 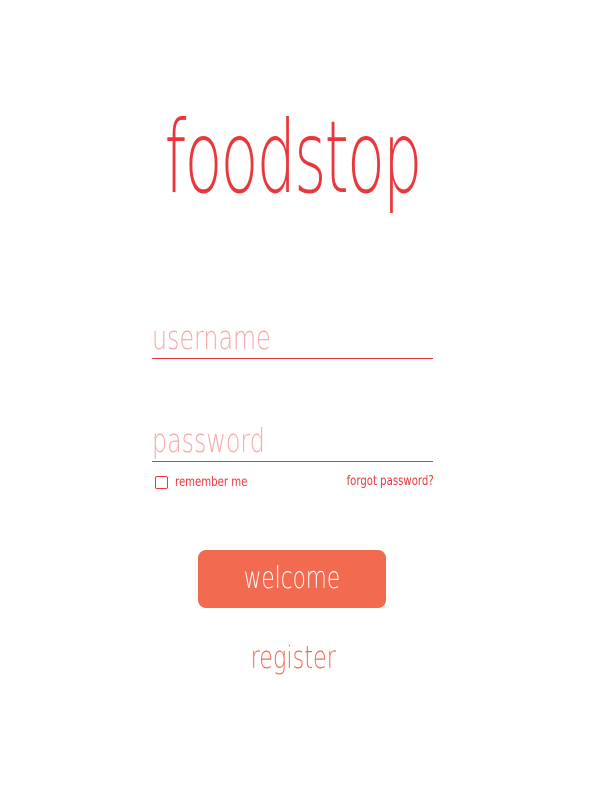 I want to click on password-input, so click(x=292, y=441).